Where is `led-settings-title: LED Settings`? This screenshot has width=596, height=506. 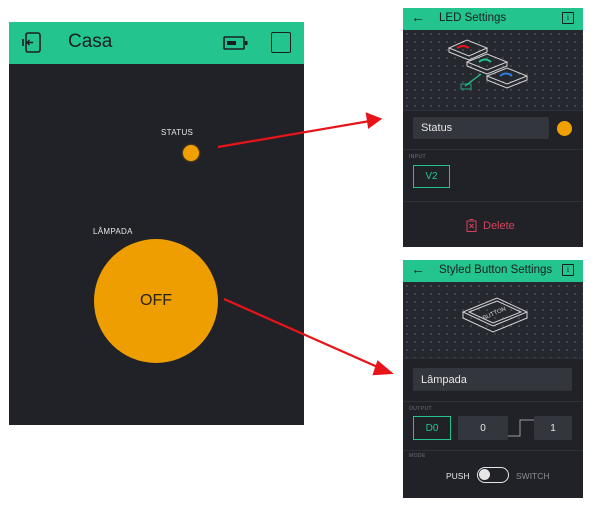
led-settings-title: LED Settings is located at coordinates (473, 18).